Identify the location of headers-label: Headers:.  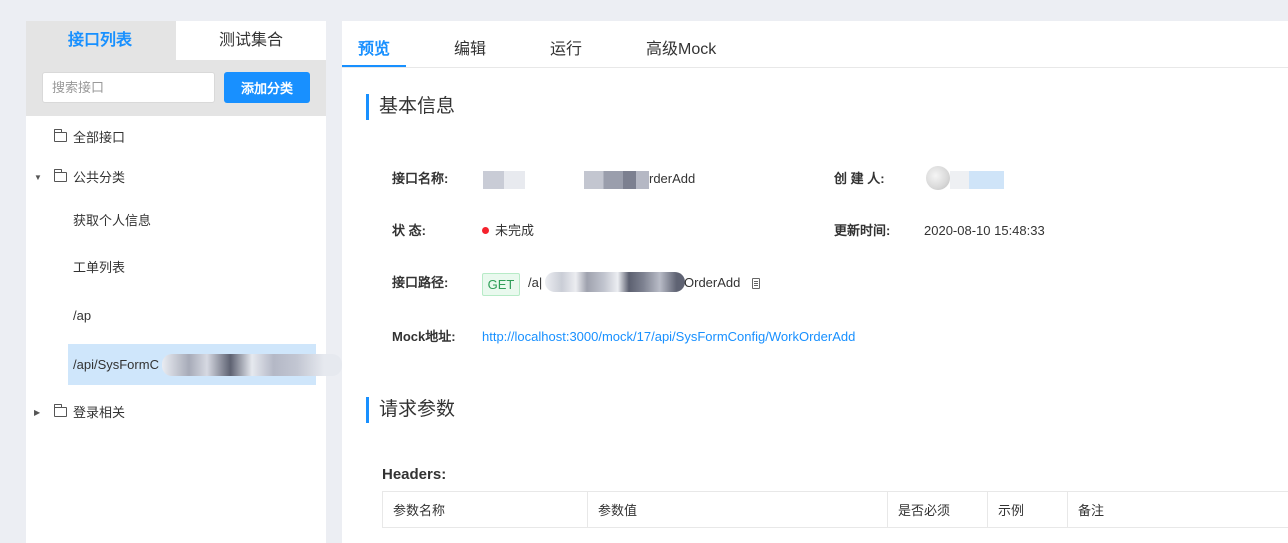
(414, 474).